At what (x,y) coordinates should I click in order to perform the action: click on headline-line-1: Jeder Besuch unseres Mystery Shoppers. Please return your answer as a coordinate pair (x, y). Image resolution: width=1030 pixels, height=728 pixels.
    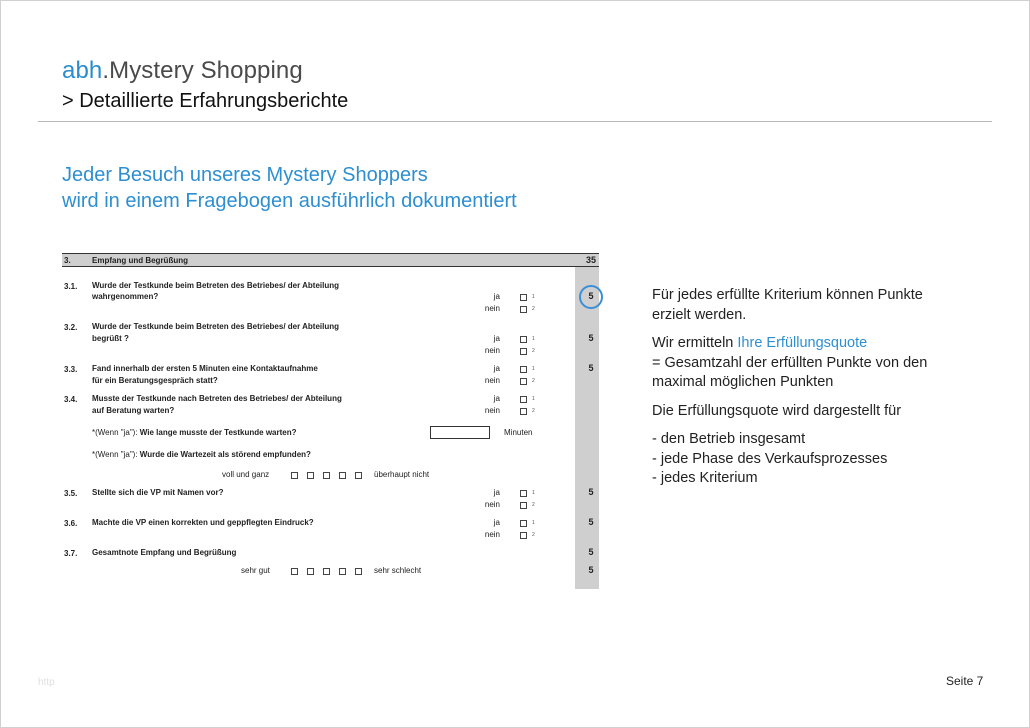
    Looking at the image, I should click on (245, 175).